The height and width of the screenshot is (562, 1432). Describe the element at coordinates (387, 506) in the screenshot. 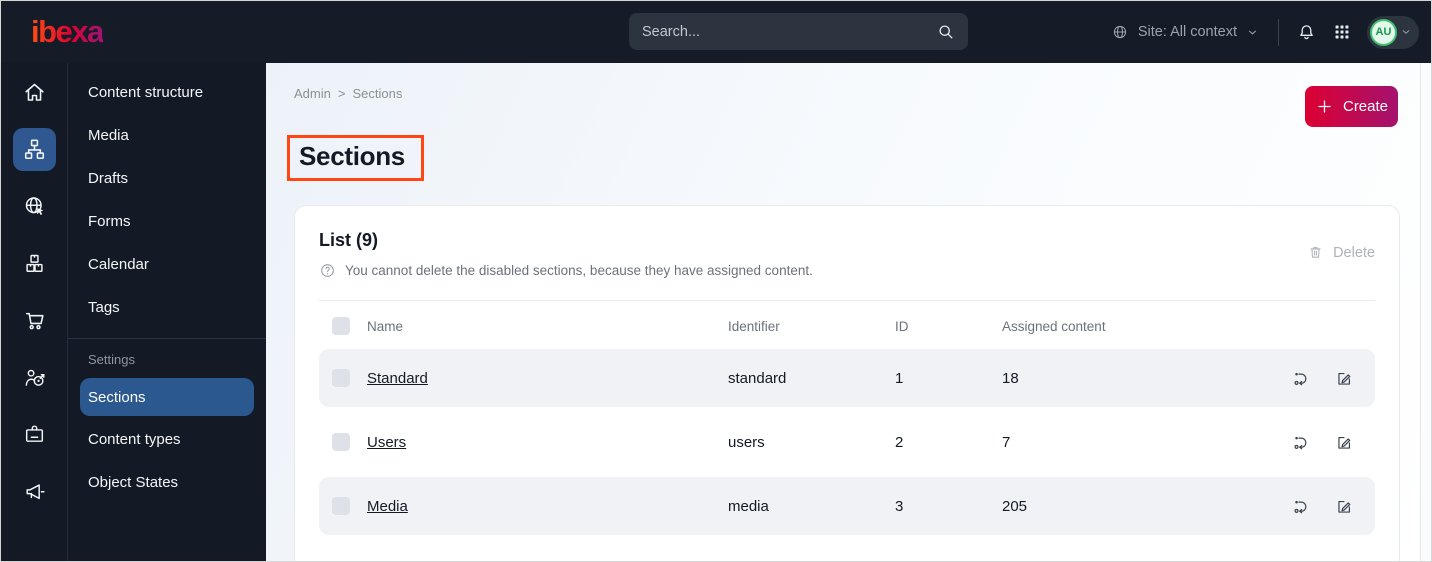

I see `section-name-link: Media` at that location.